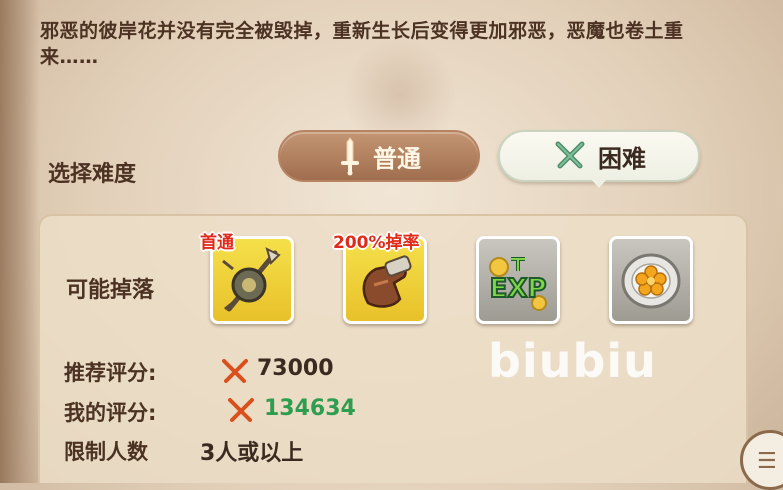  What do you see at coordinates (572, 361) in the screenshot?
I see `watermark: biubiu` at bounding box center [572, 361].